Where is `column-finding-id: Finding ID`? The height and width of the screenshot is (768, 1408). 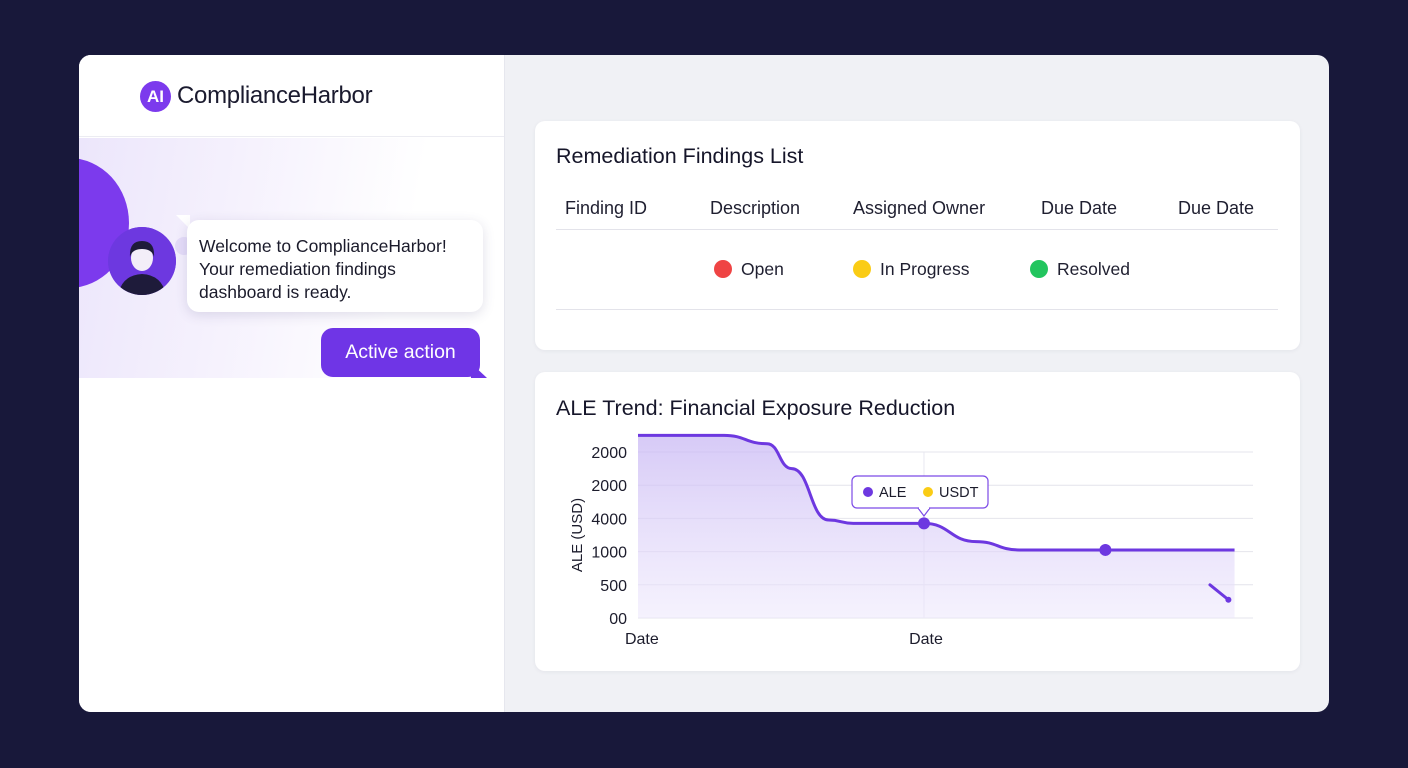
column-finding-id: Finding ID is located at coordinates (606, 208).